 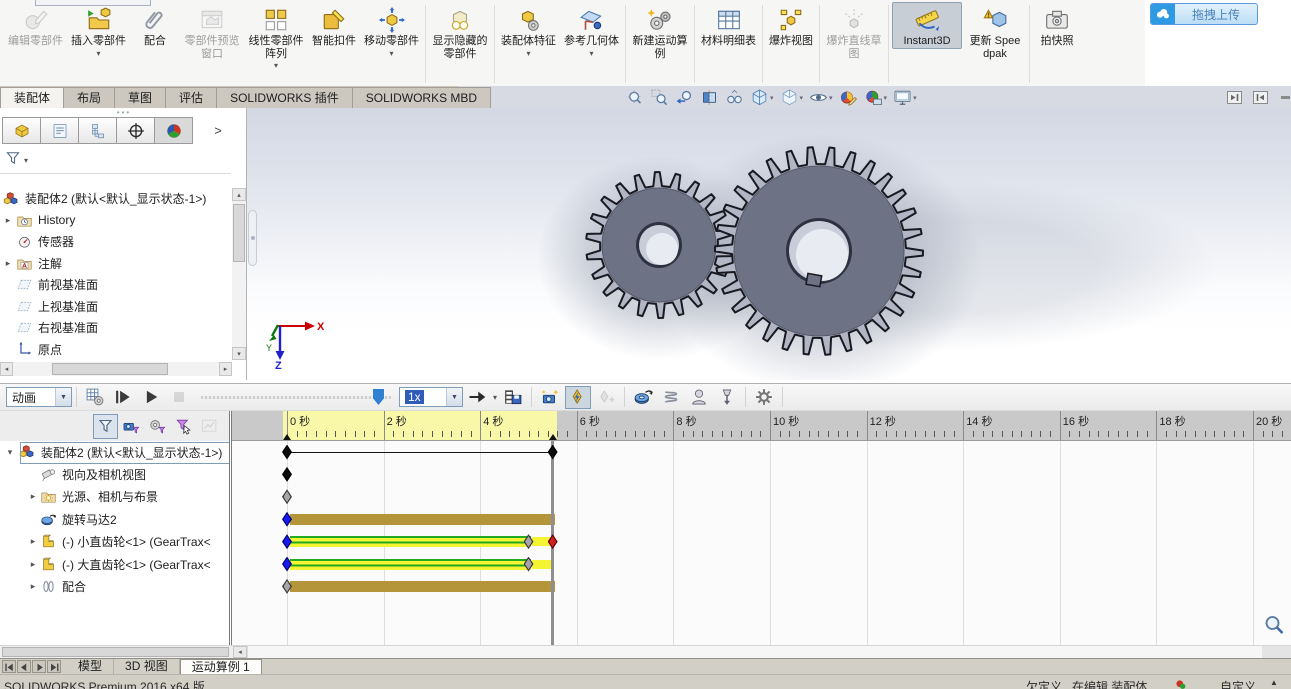 I want to click on motion-tree-item-光源、相机与布景: ▸ 光源、相机与布景, so click(x=115, y=497).